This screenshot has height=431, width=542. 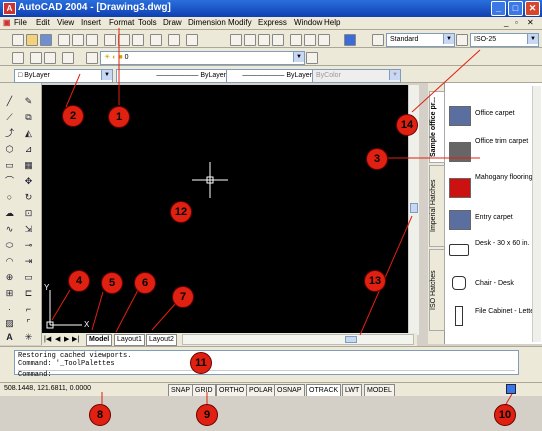 What do you see at coordinates (462, 40) in the screenshot?
I see `dim-style-icon` at bounding box center [462, 40].